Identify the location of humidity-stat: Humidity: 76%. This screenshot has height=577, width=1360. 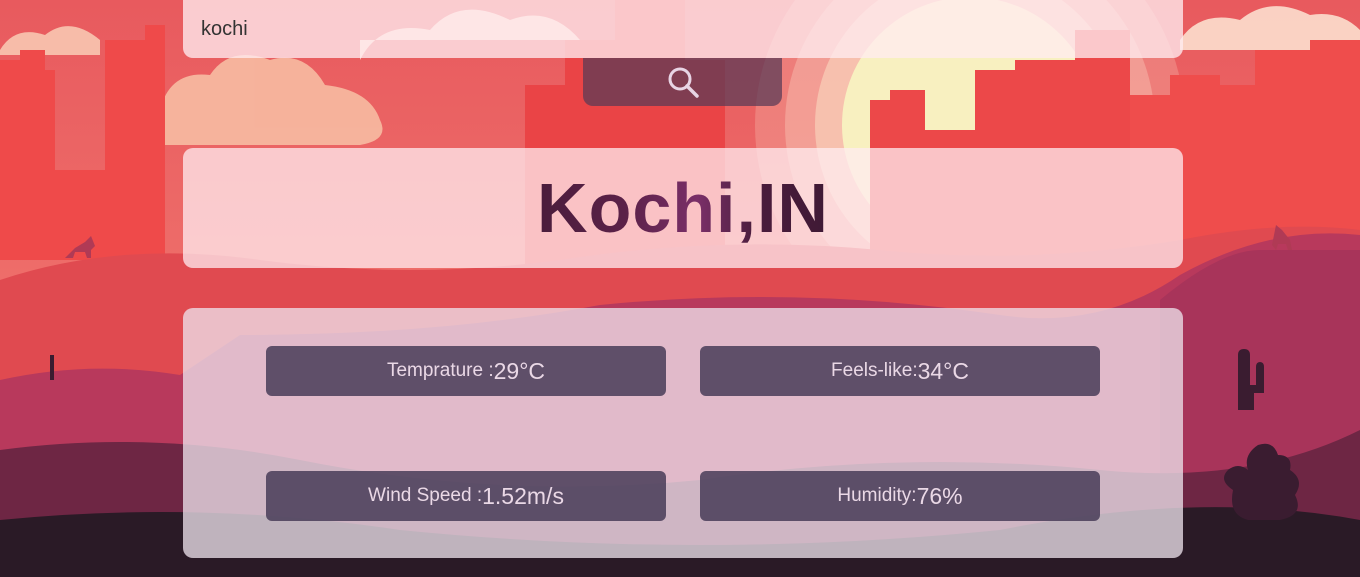
(900, 496).